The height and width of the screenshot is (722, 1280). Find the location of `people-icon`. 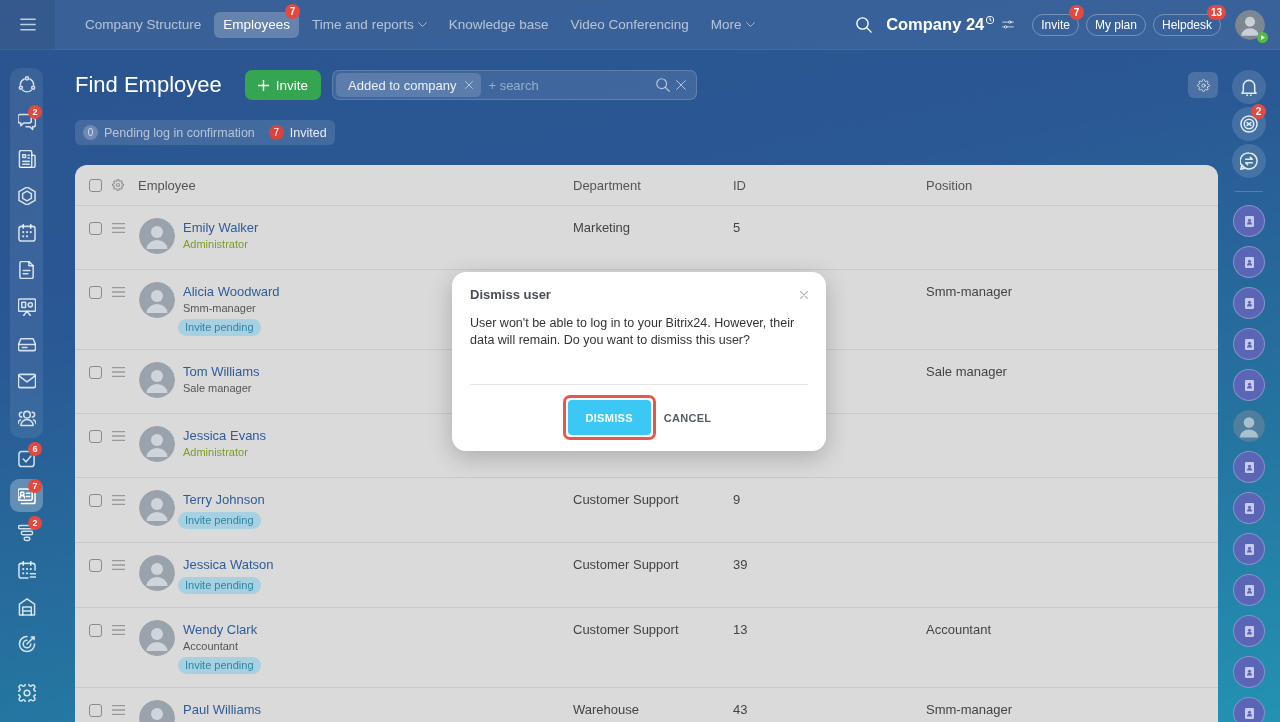

people-icon is located at coordinates (26, 417).